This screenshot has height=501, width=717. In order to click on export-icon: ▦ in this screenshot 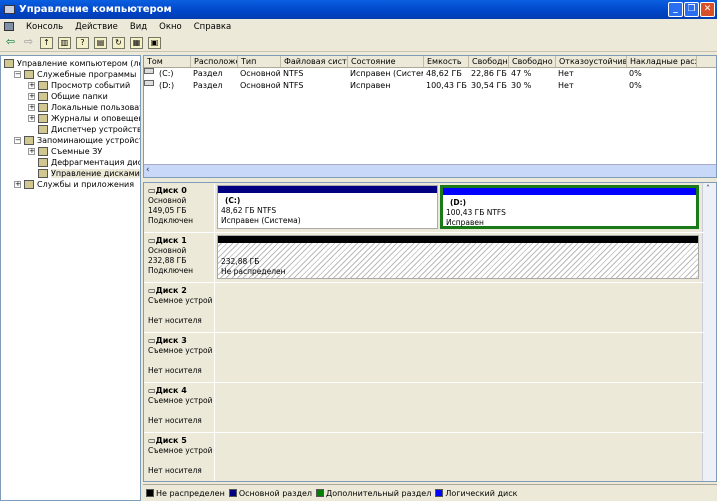, I will do `click(136, 42)`.